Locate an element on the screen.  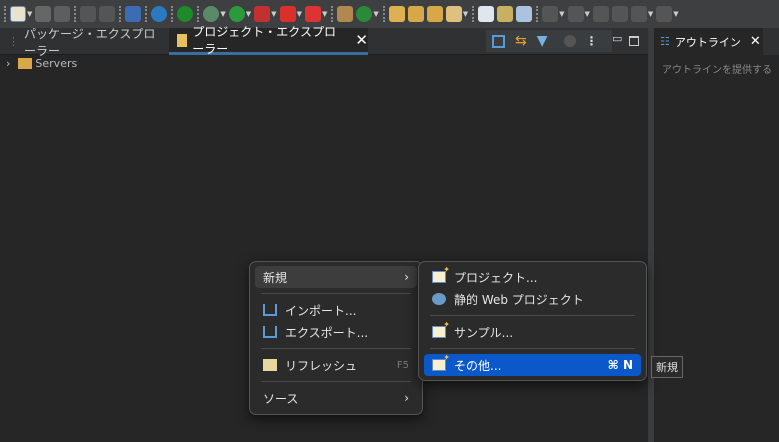
context-menu: 新規 › インポート... エクスポート... リフレッシュ F5 ソース › is located at coordinates (336, 338).